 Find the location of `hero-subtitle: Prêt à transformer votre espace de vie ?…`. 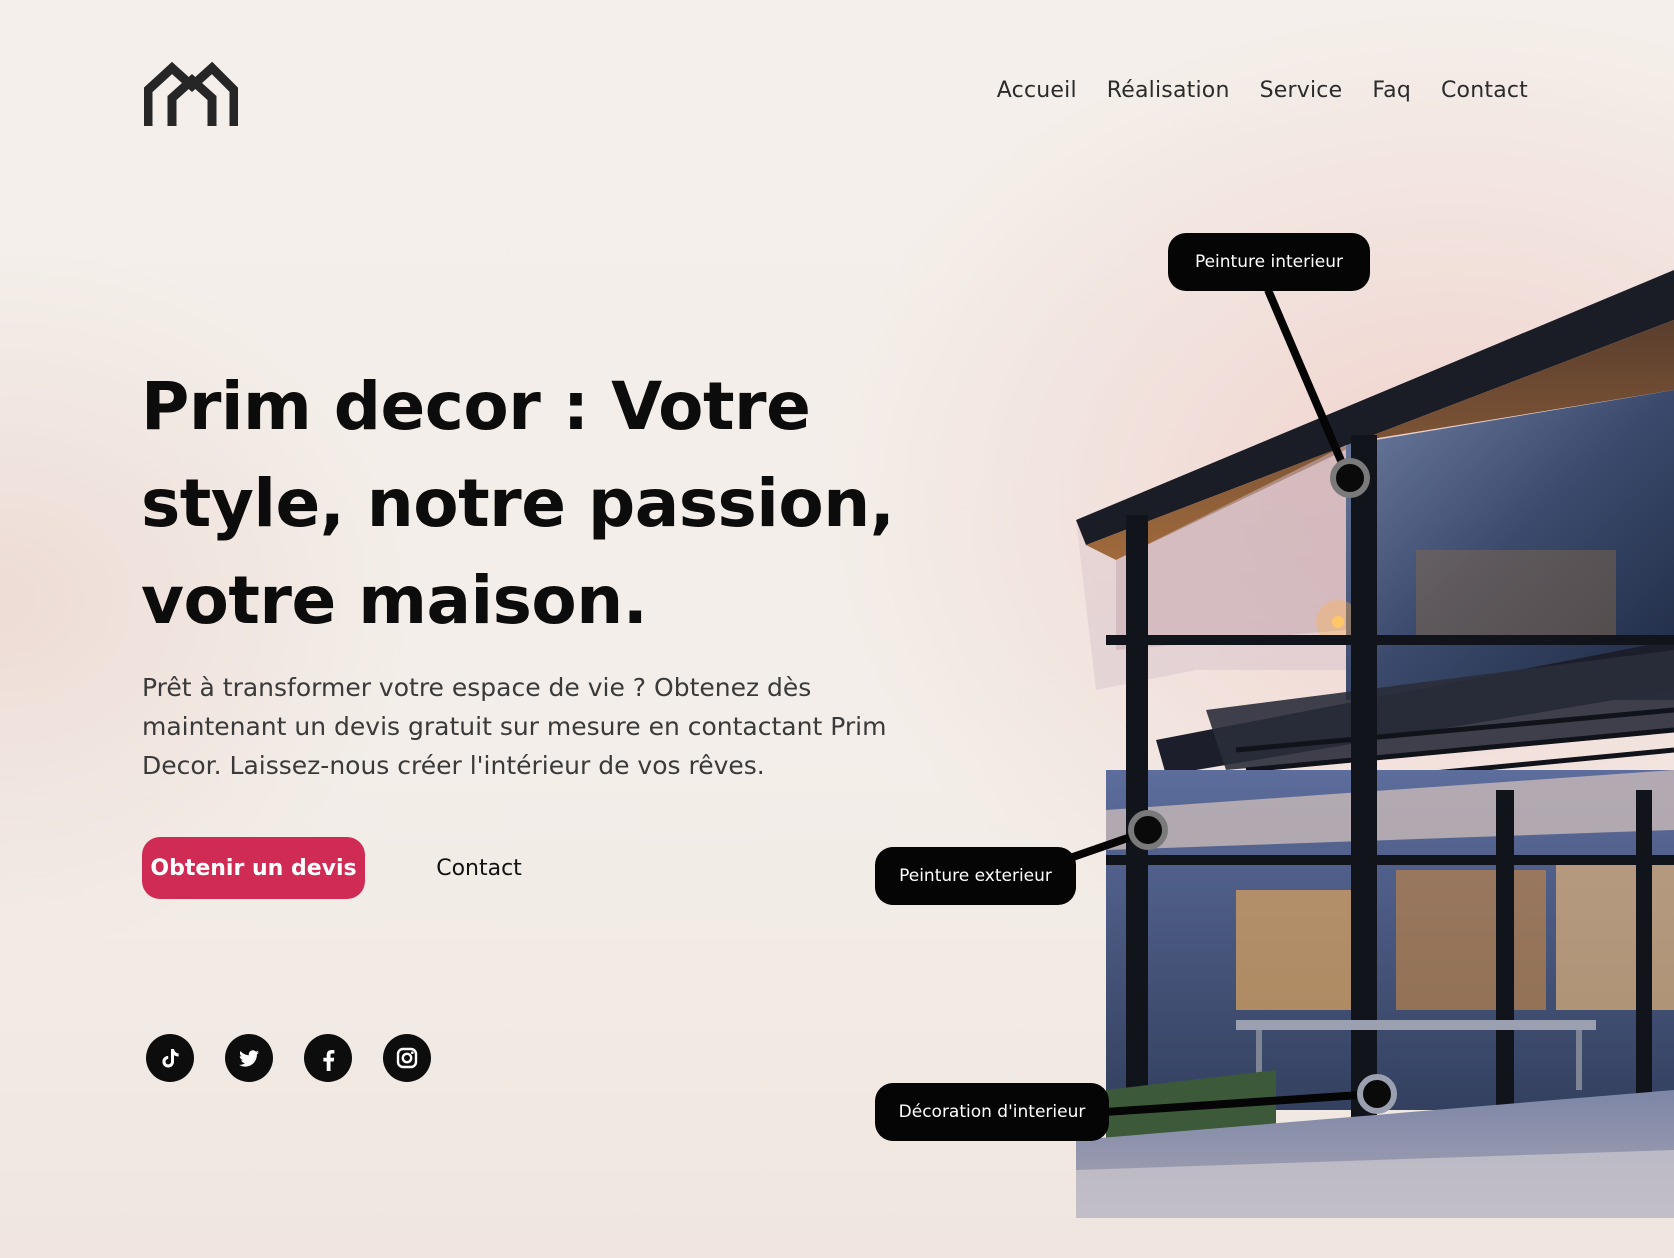

hero-subtitle: Prêt à transformer votre espace de vie ?… is located at coordinates (514, 726).